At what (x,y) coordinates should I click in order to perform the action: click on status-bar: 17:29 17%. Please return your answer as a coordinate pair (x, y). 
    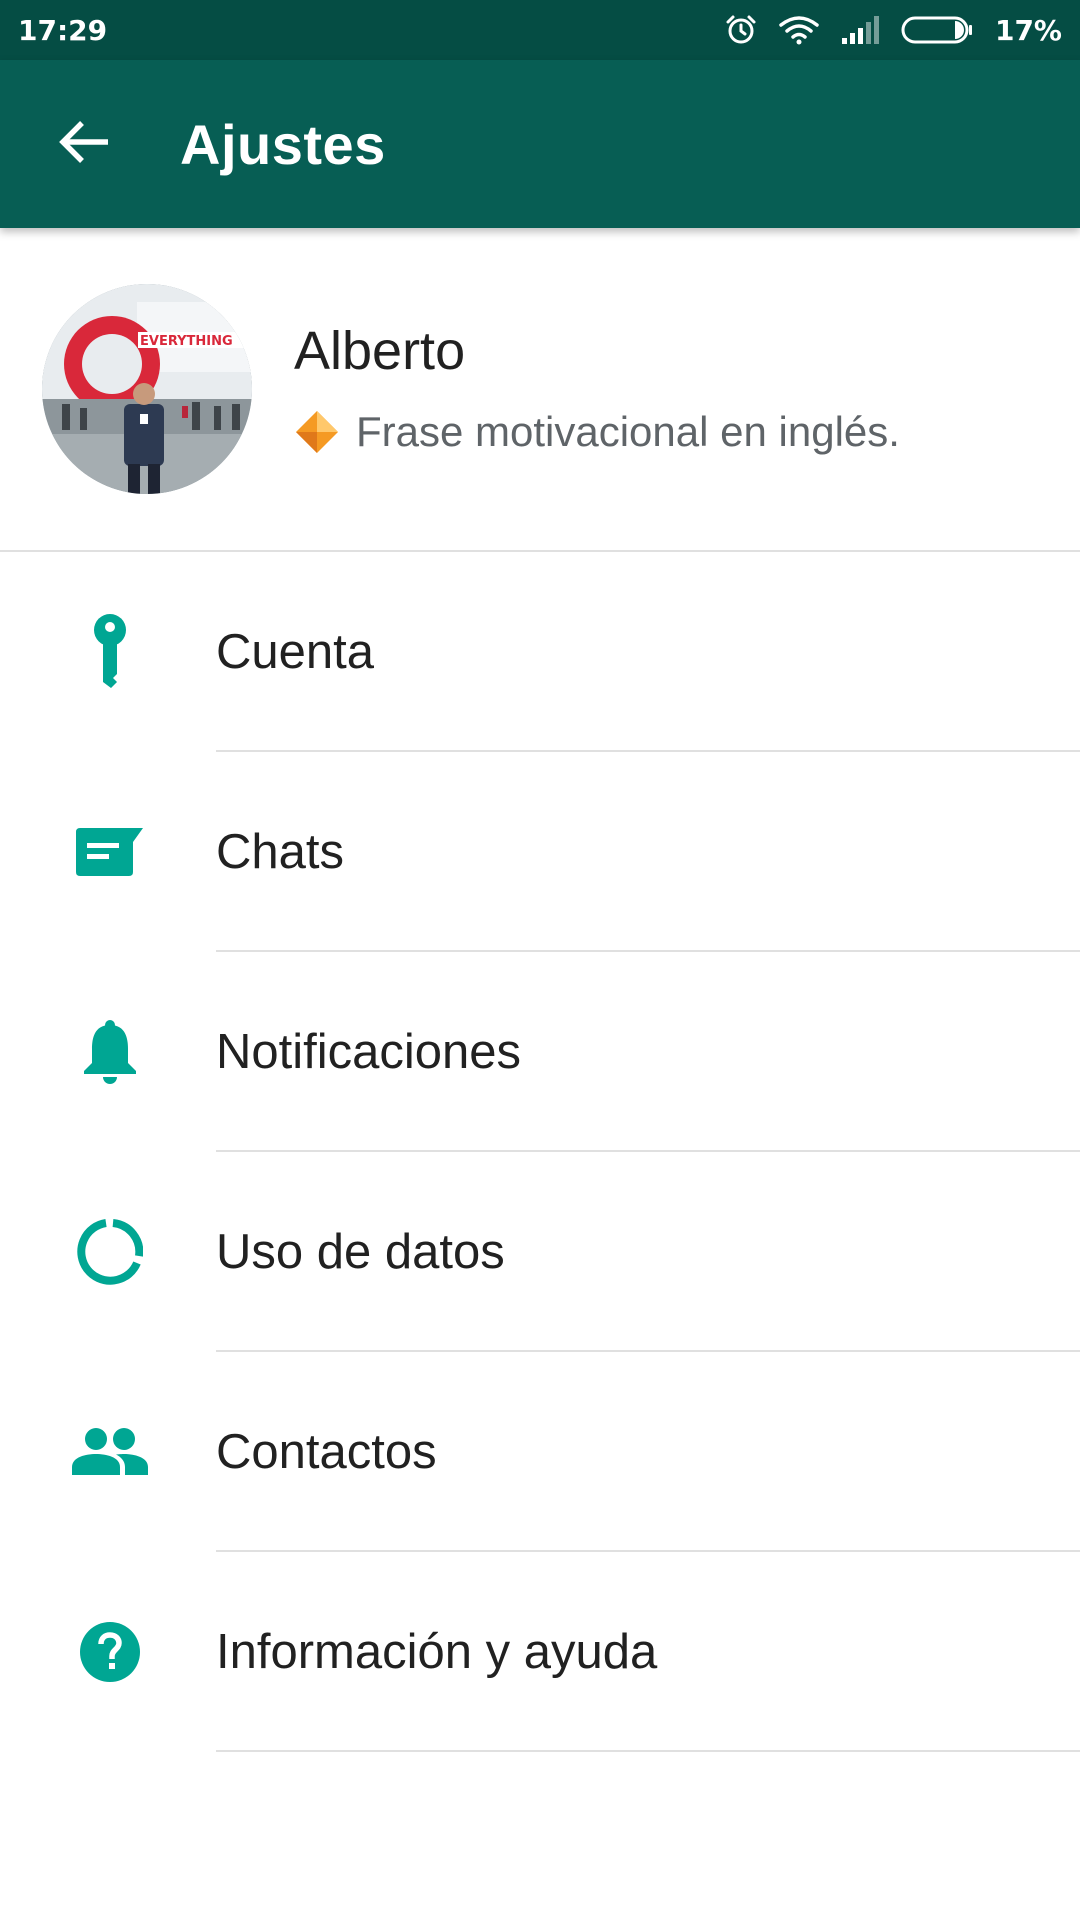
    Looking at the image, I should click on (540, 30).